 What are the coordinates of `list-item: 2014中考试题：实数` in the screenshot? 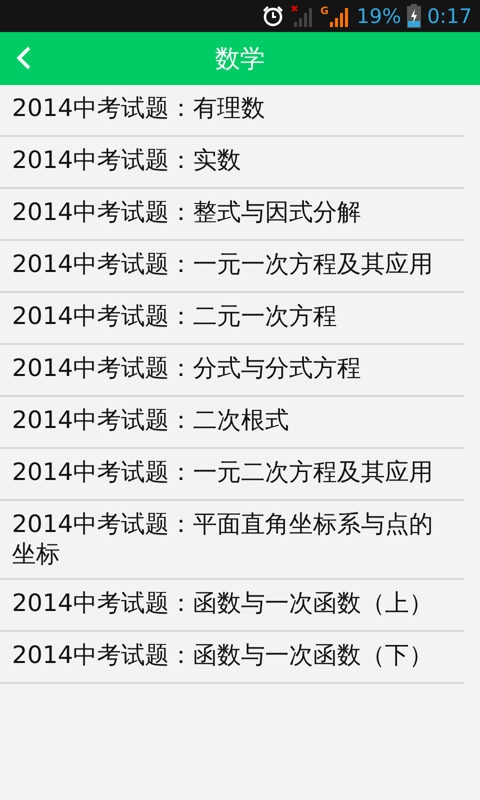 It's located at (232, 163).